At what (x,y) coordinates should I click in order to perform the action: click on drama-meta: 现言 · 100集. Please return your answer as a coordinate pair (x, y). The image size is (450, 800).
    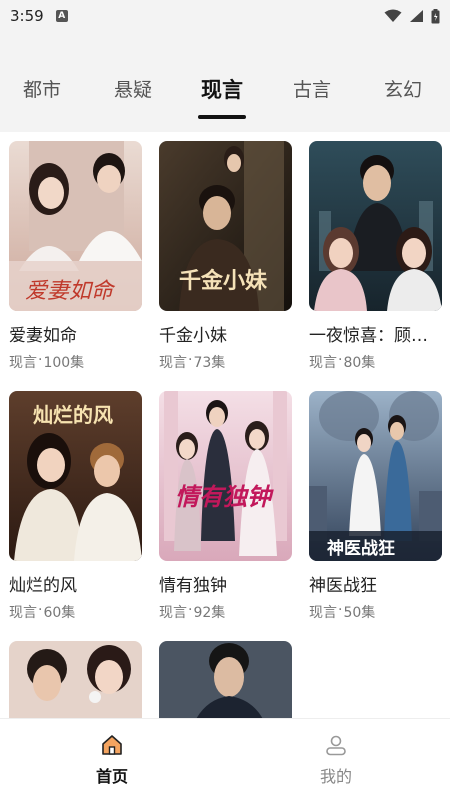
    Looking at the image, I should click on (75, 362).